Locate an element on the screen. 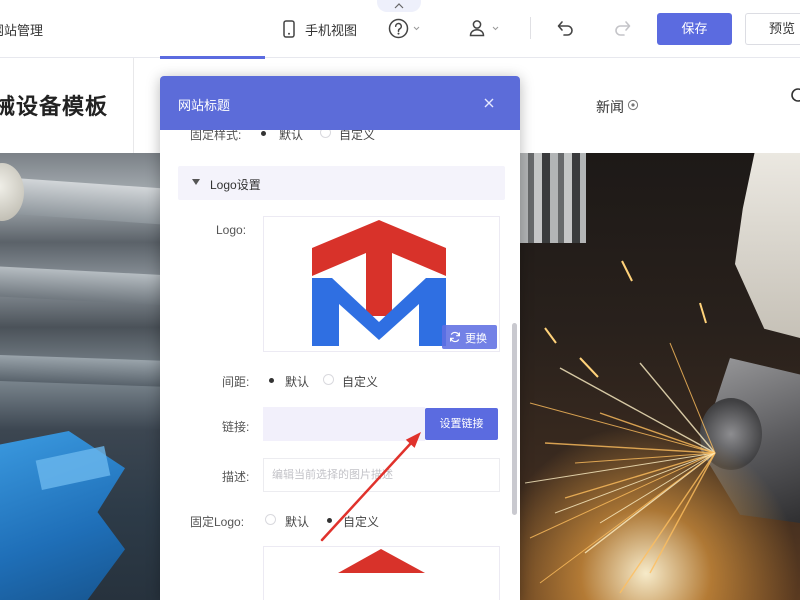 The height and width of the screenshot is (600, 800). spacing-custom-radio is located at coordinates (328, 379).